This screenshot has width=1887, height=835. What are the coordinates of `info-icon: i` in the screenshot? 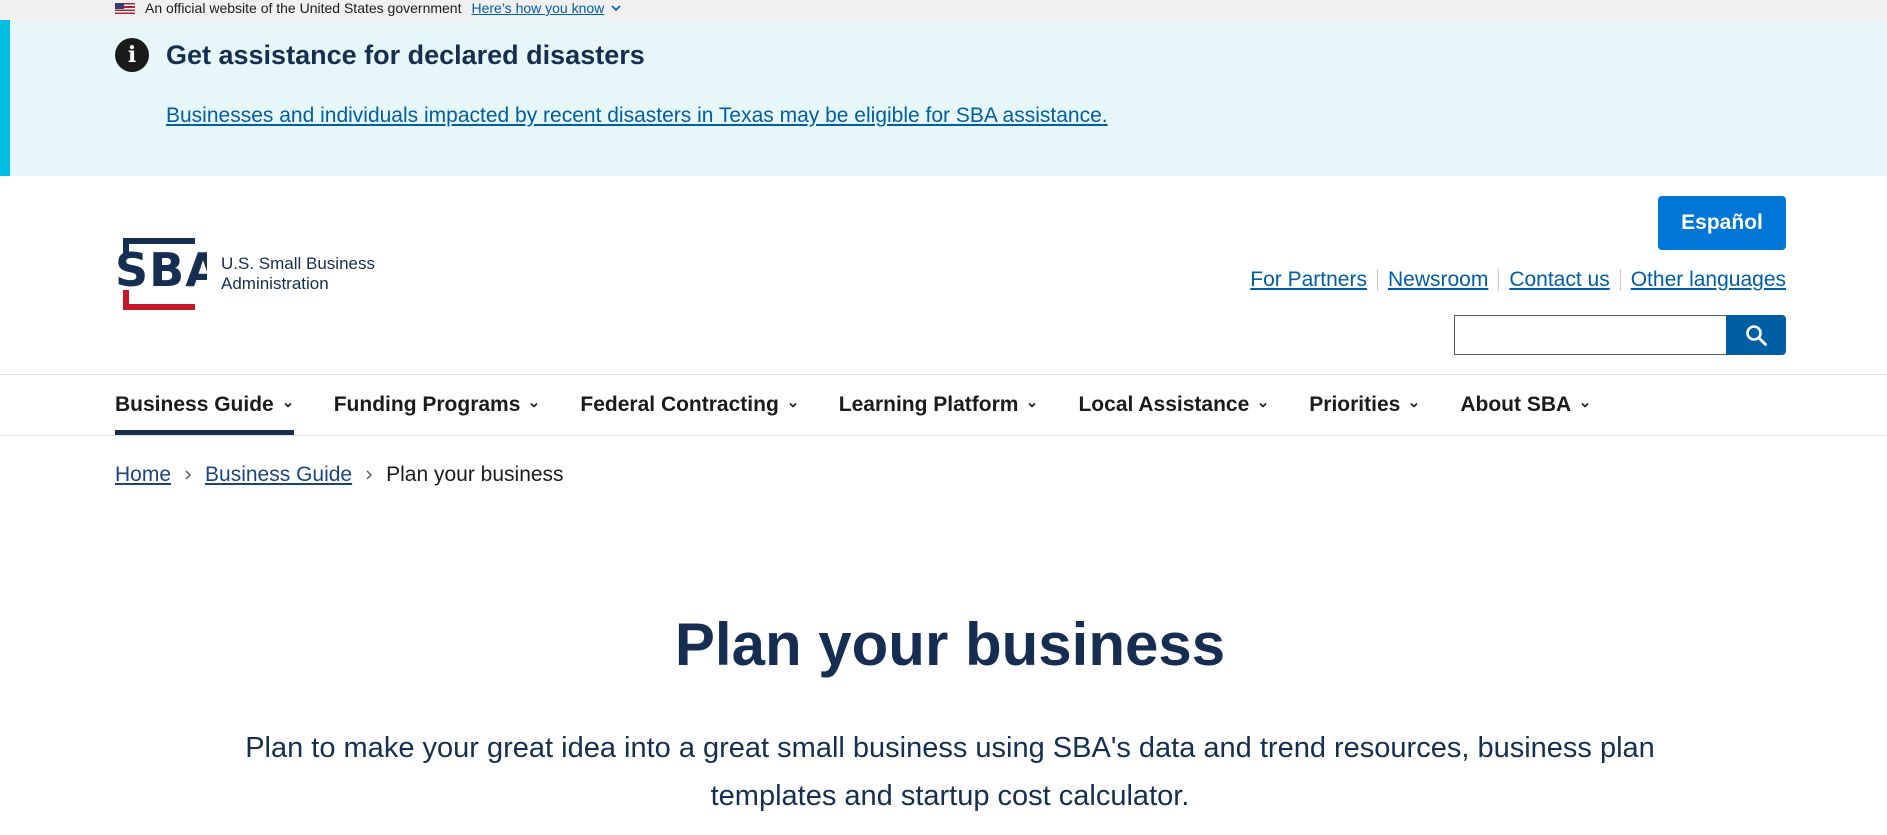 It's located at (132, 55).